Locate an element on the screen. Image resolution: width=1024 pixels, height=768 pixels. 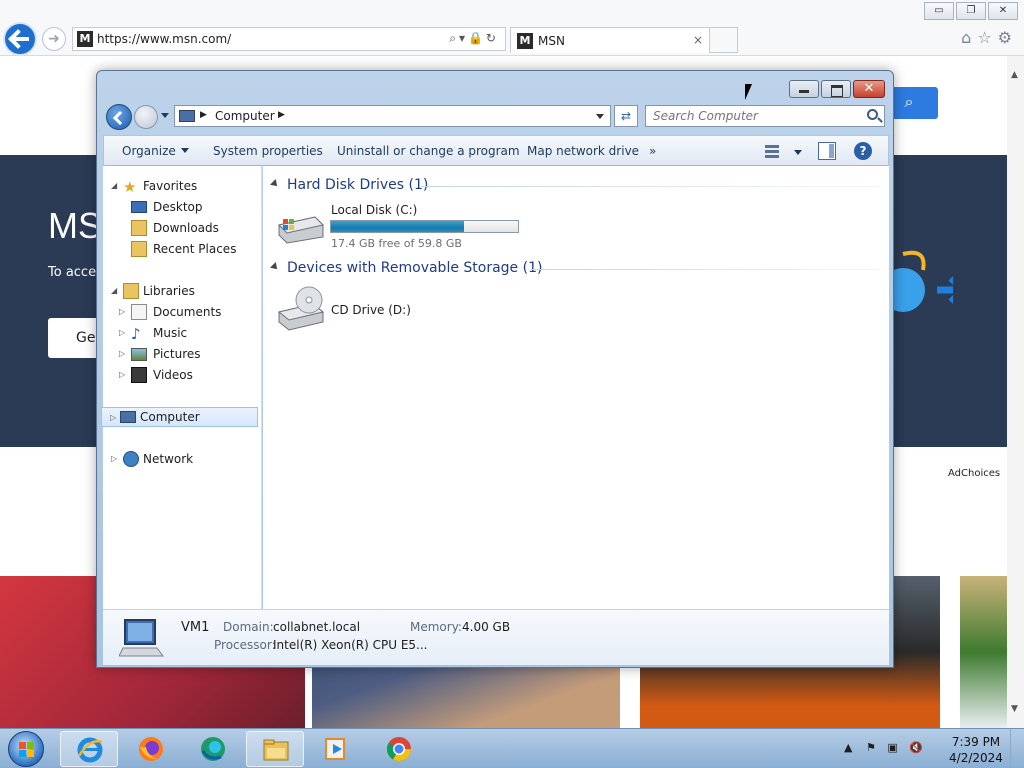
network-status-icon: ▣ is located at coordinates (892, 747).